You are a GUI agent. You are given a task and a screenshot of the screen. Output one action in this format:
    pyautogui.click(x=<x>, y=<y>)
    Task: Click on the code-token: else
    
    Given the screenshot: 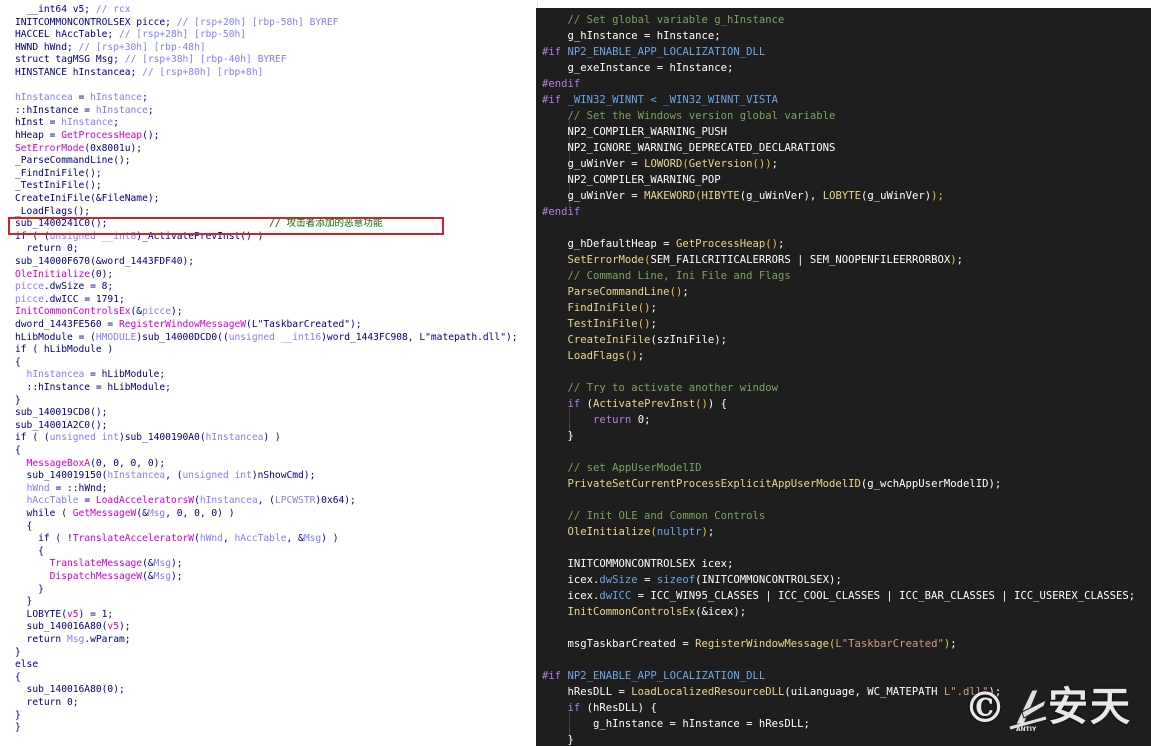 What is the action you would take?
    pyautogui.click(x=27, y=665)
    